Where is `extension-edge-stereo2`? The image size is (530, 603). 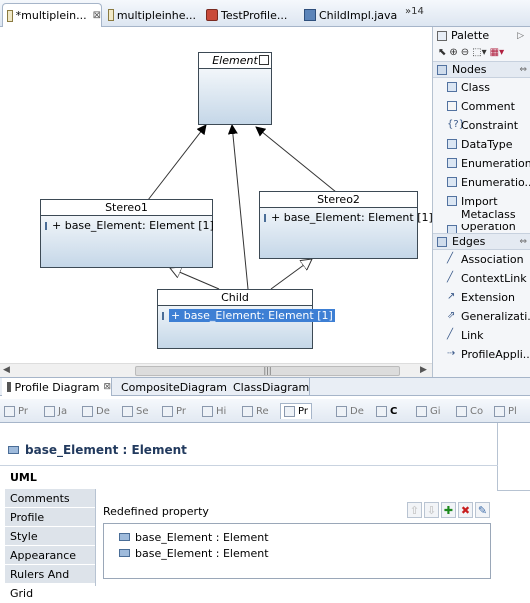
extension-edge-stereo2 is located at coordinates (296, 159).